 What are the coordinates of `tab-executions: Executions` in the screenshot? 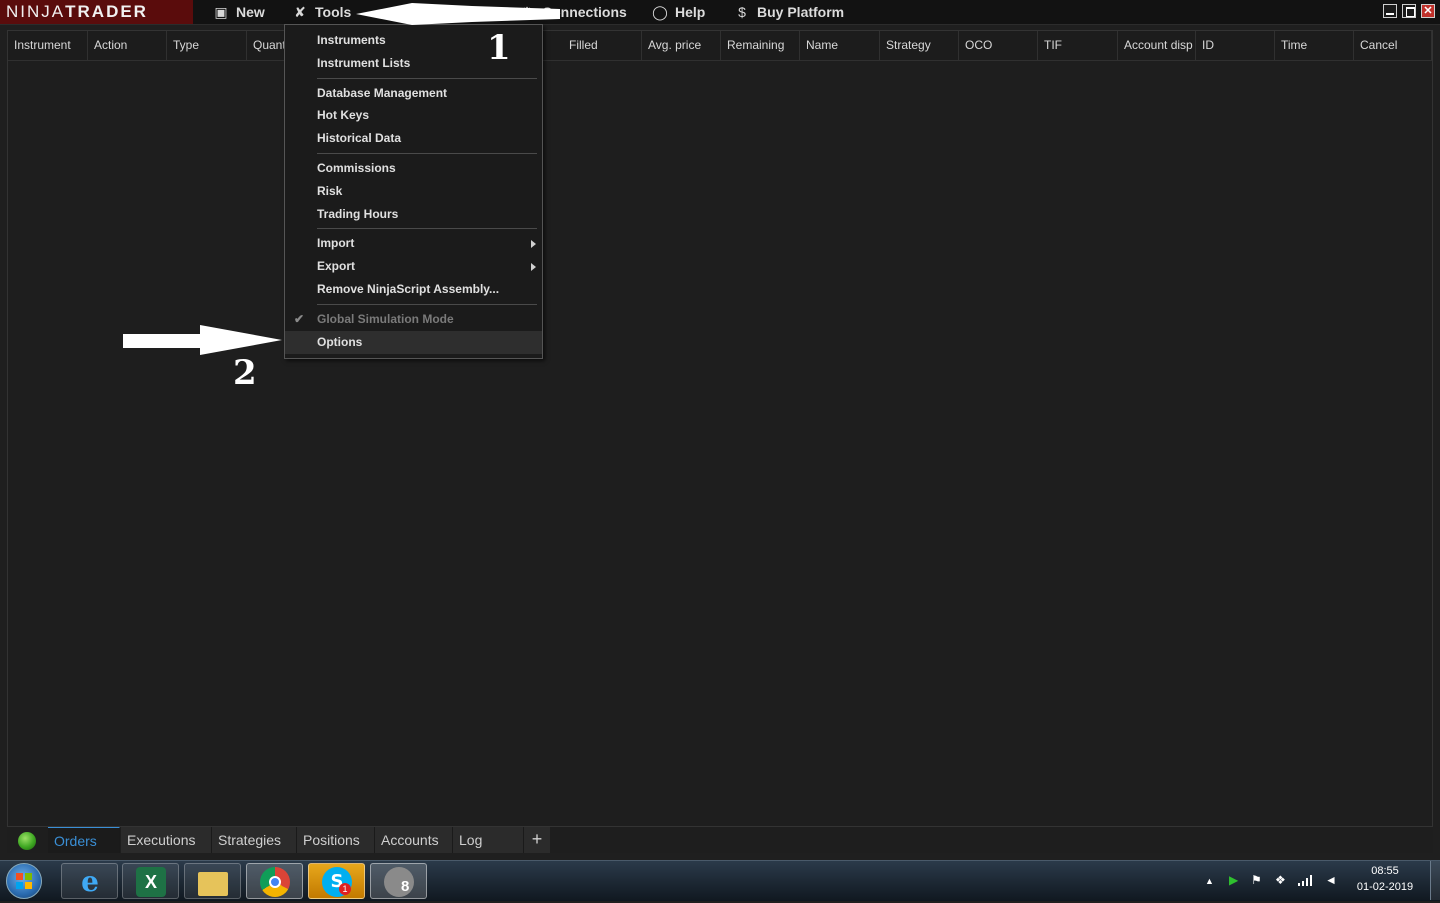 It's located at (166, 840).